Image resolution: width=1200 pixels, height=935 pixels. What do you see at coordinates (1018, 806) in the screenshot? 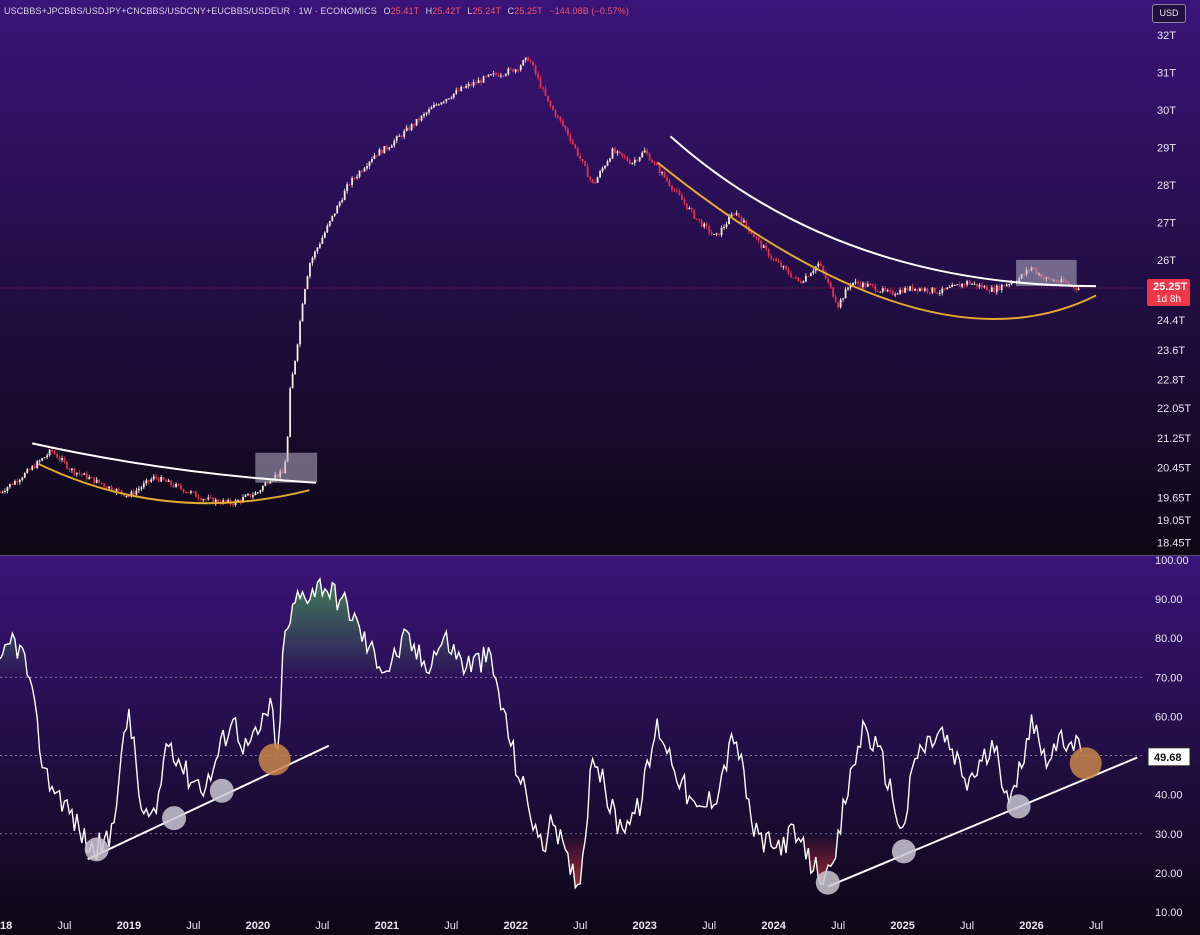
I see `rsi-marker-white` at bounding box center [1018, 806].